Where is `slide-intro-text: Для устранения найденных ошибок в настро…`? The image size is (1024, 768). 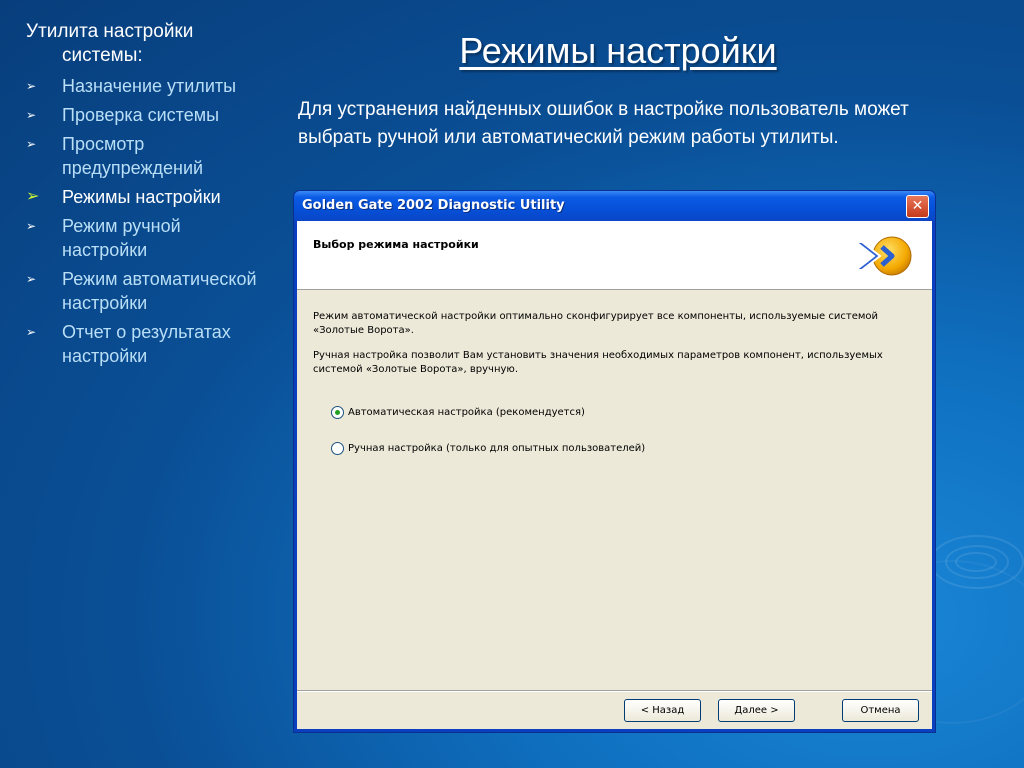
slide-intro-text: Для устранения найденных ошибок в настро… is located at coordinates (603, 123).